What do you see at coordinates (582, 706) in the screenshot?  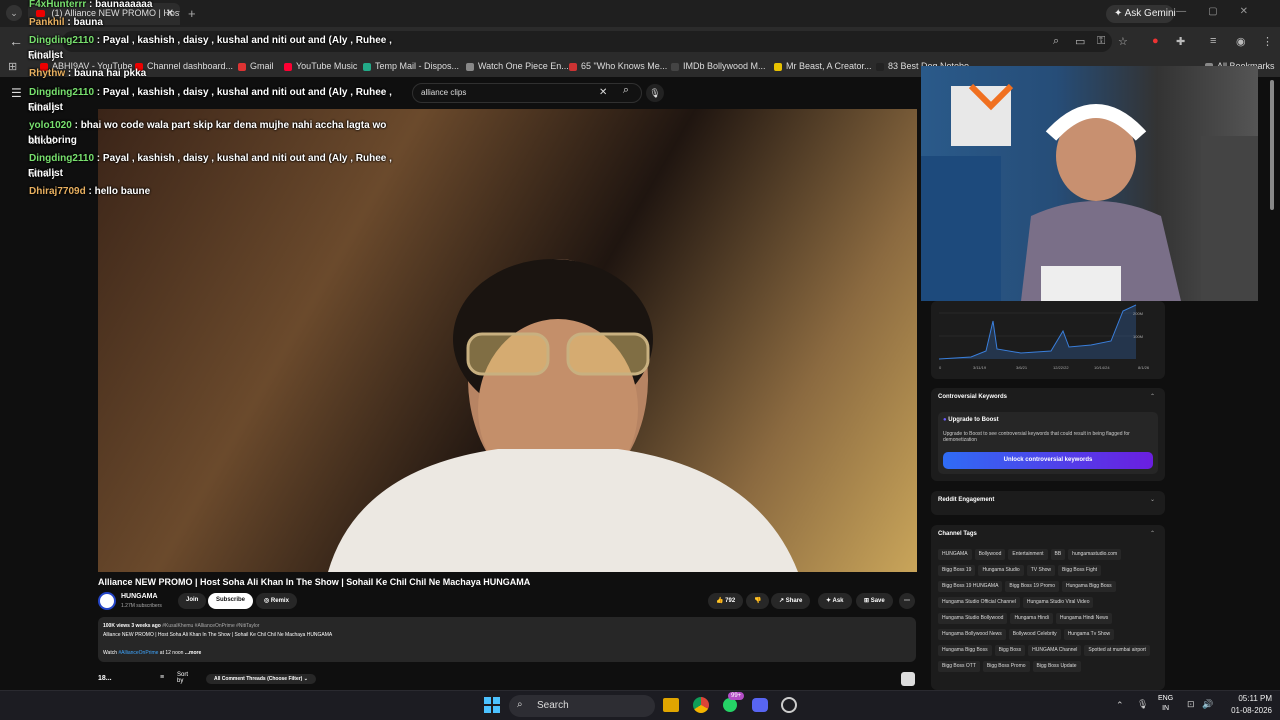 I see `taskbar-search: ⌕ Search` at bounding box center [582, 706].